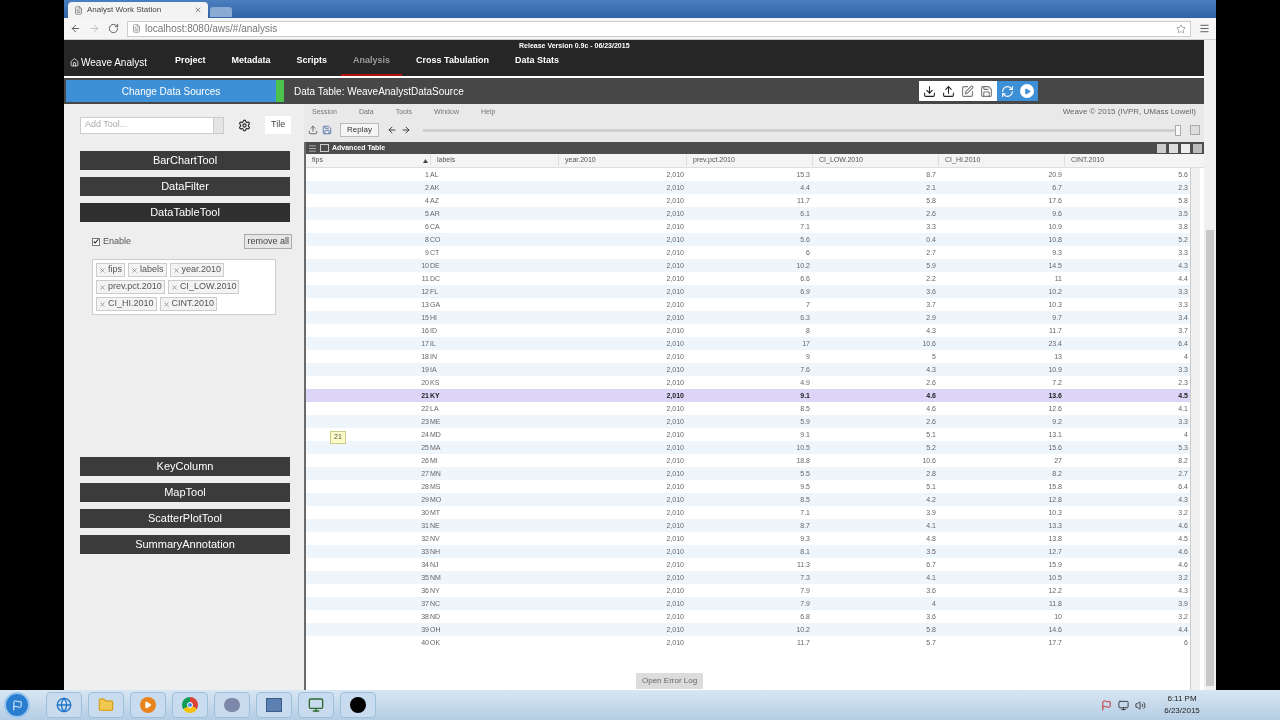  Describe the element at coordinates (1129, 112) in the screenshot. I see `copyright-text: Weave © 2015 (IVPR, UMass Lowell)` at that location.